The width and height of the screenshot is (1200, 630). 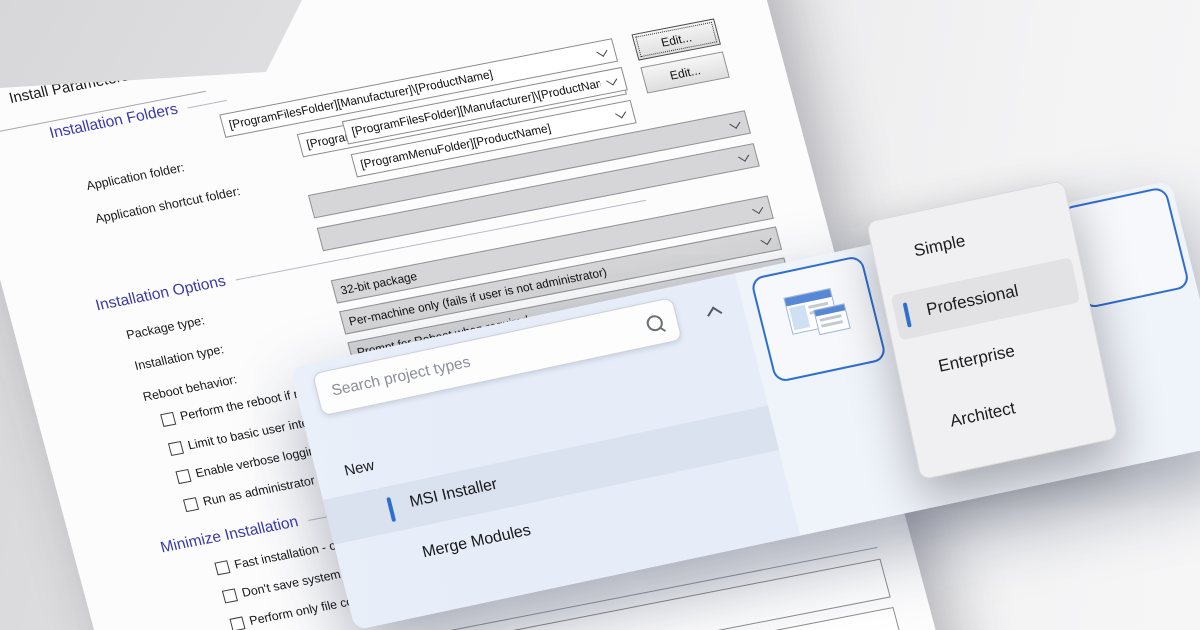 What do you see at coordinates (190, 388) in the screenshot?
I see `reboot-behavior-label: Reboot behavior:` at bounding box center [190, 388].